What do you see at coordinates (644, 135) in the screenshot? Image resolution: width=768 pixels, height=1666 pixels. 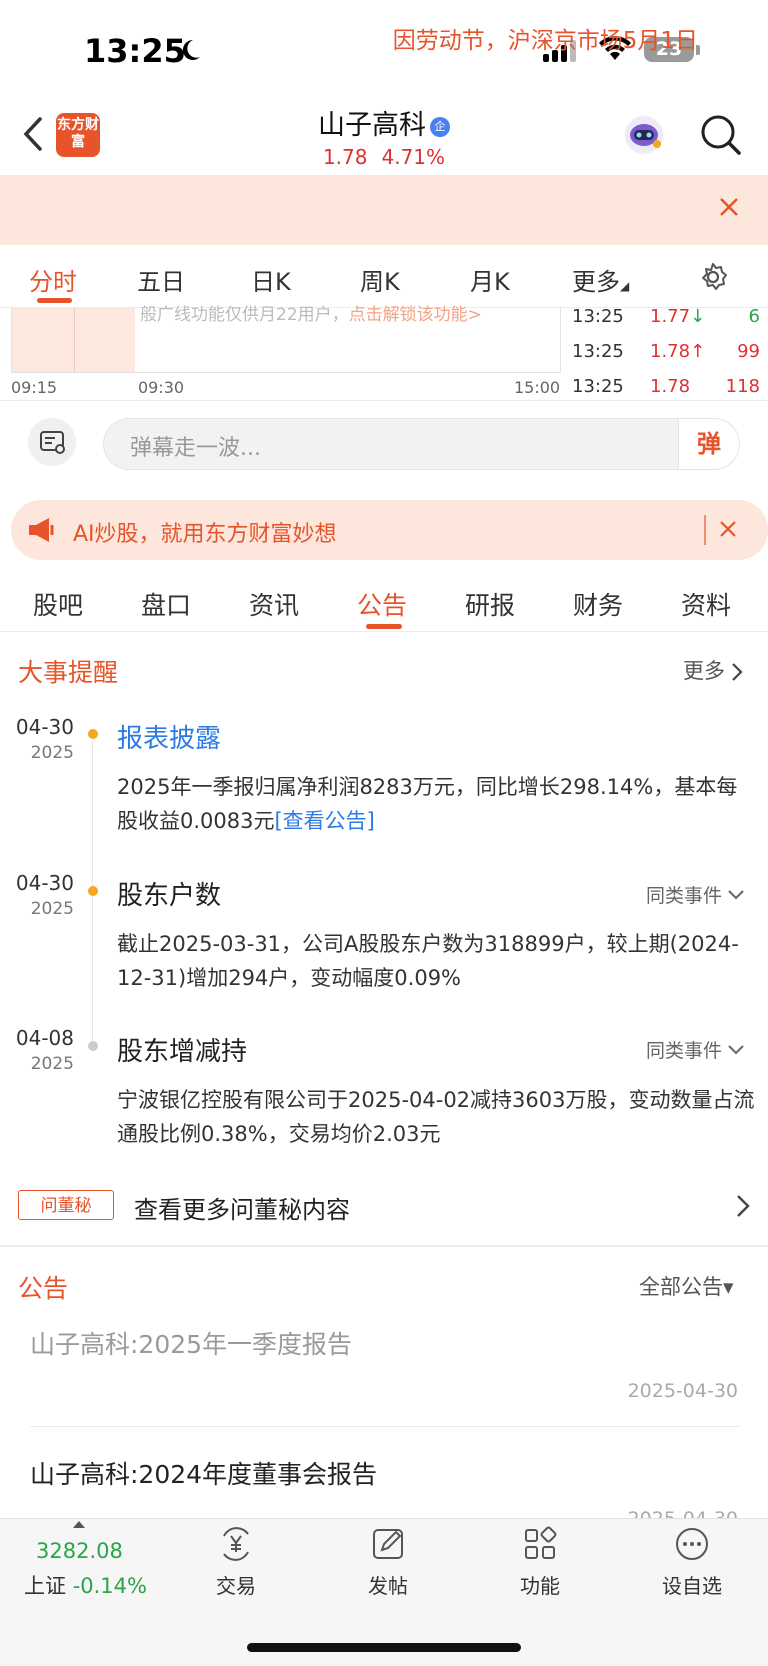 I see `ai-robot-icon` at bounding box center [644, 135].